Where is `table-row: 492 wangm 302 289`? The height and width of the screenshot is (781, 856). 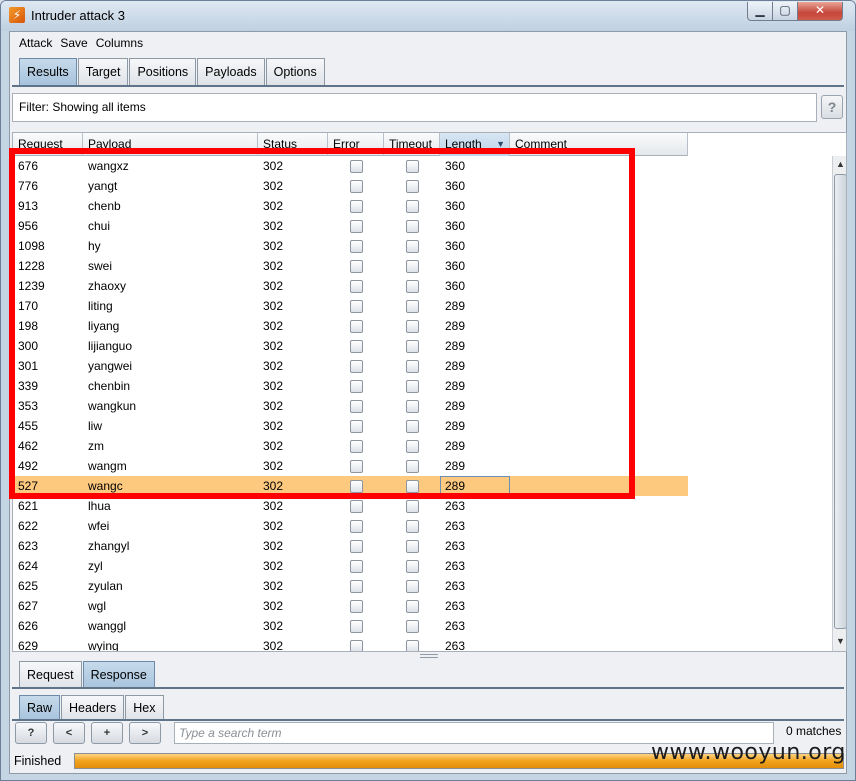
table-row: 492 wangm 302 289 is located at coordinates (350, 466).